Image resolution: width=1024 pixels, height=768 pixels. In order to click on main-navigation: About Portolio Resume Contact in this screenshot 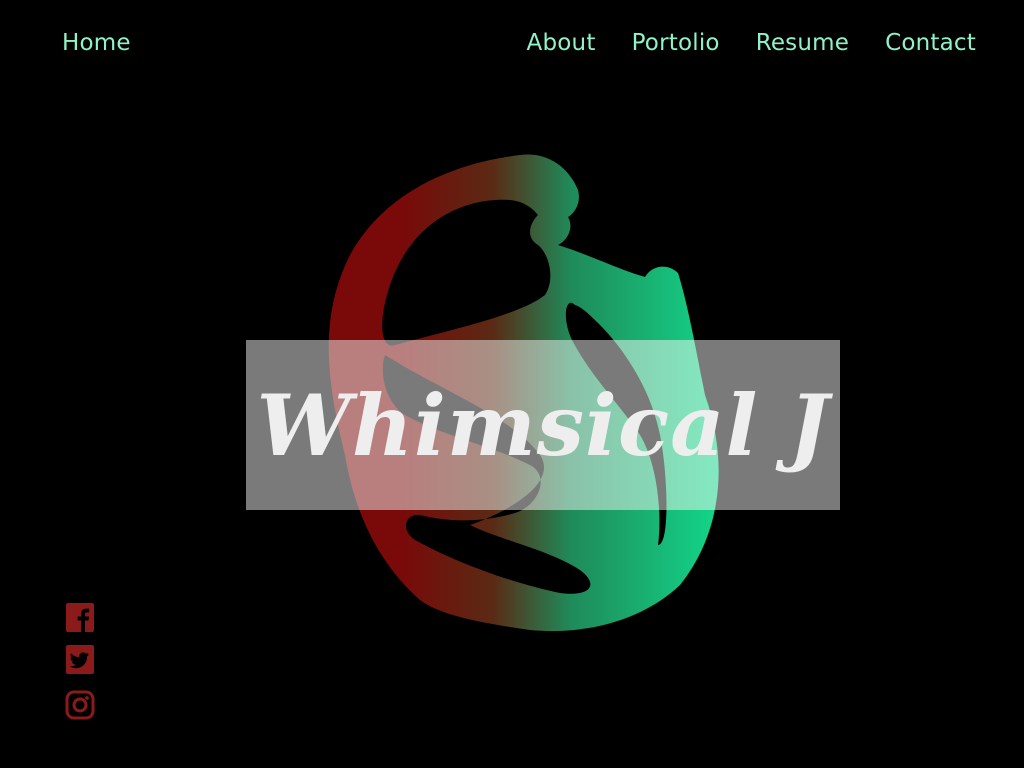, I will do `click(751, 43)`.